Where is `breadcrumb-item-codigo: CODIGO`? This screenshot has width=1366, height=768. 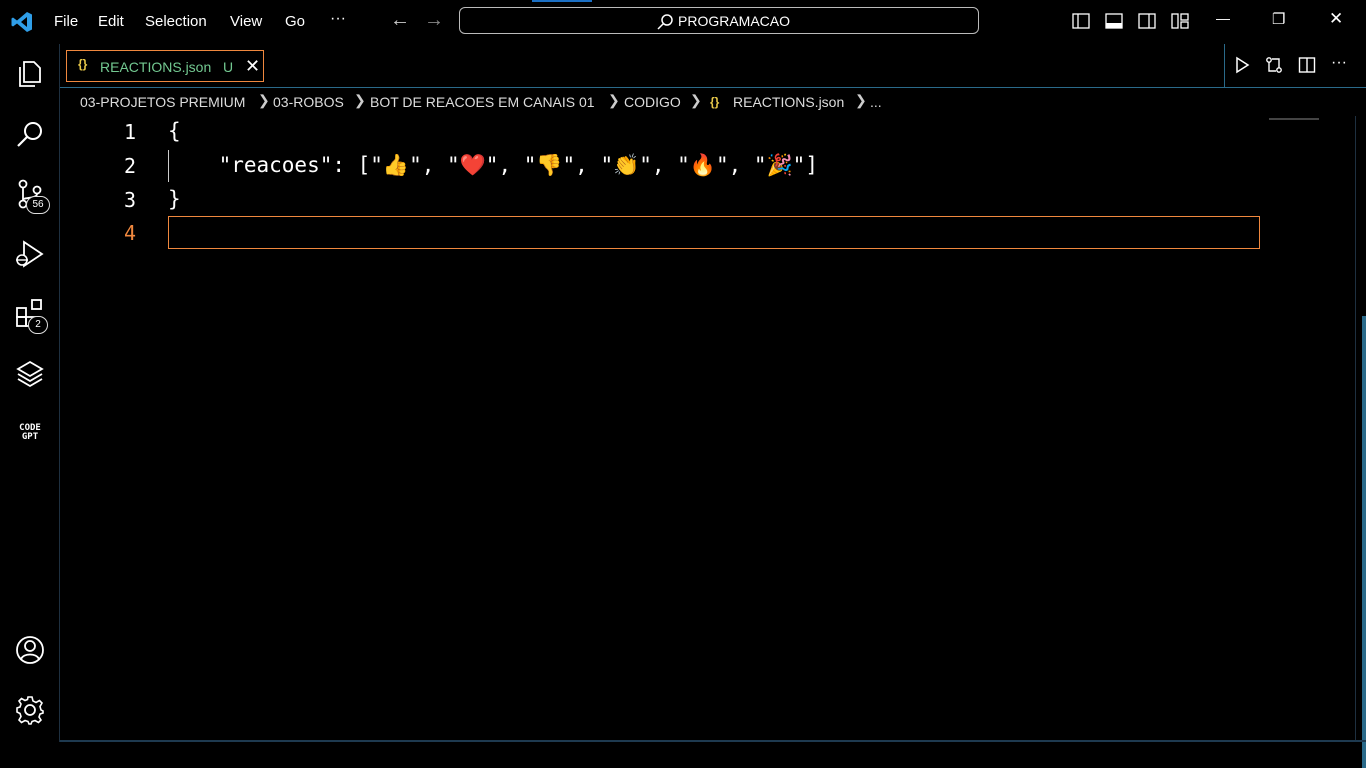 breadcrumb-item-codigo: CODIGO is located at coordinates (652, 102).